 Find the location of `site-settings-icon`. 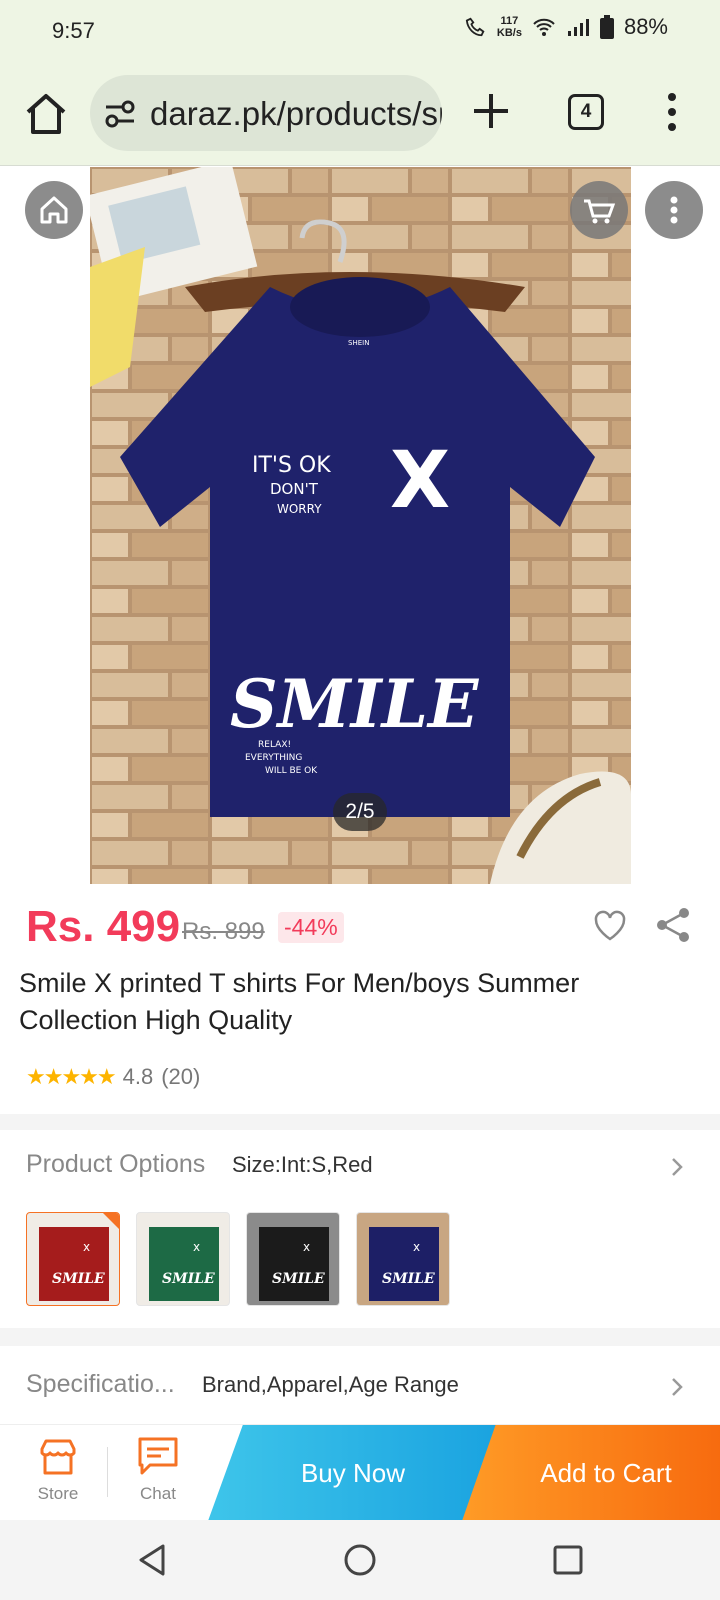

site-settings-icon is located at coordinates (120, 114).